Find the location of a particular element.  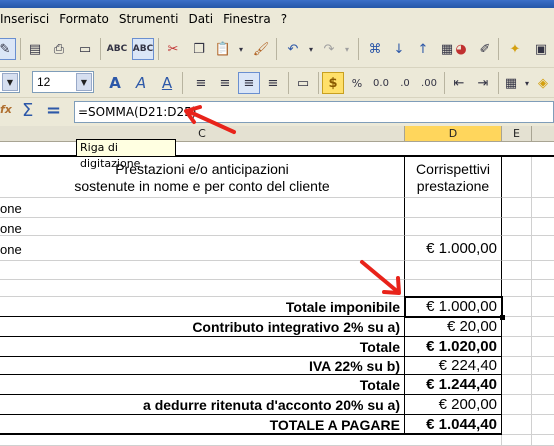

cell: a dedurre ritenuta d'acconto 20% su a) is located at coordinates (202, 405).